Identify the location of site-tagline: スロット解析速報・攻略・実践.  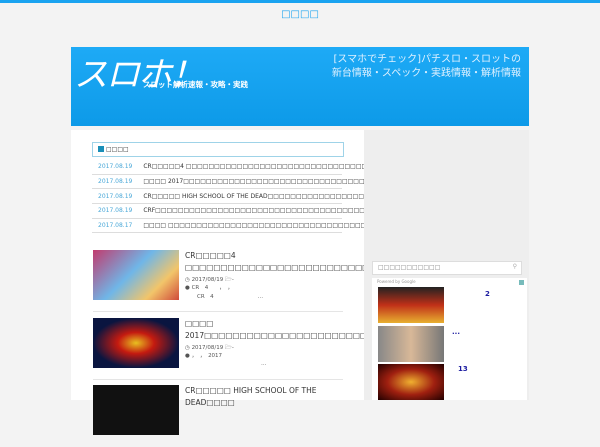
(195, 84).